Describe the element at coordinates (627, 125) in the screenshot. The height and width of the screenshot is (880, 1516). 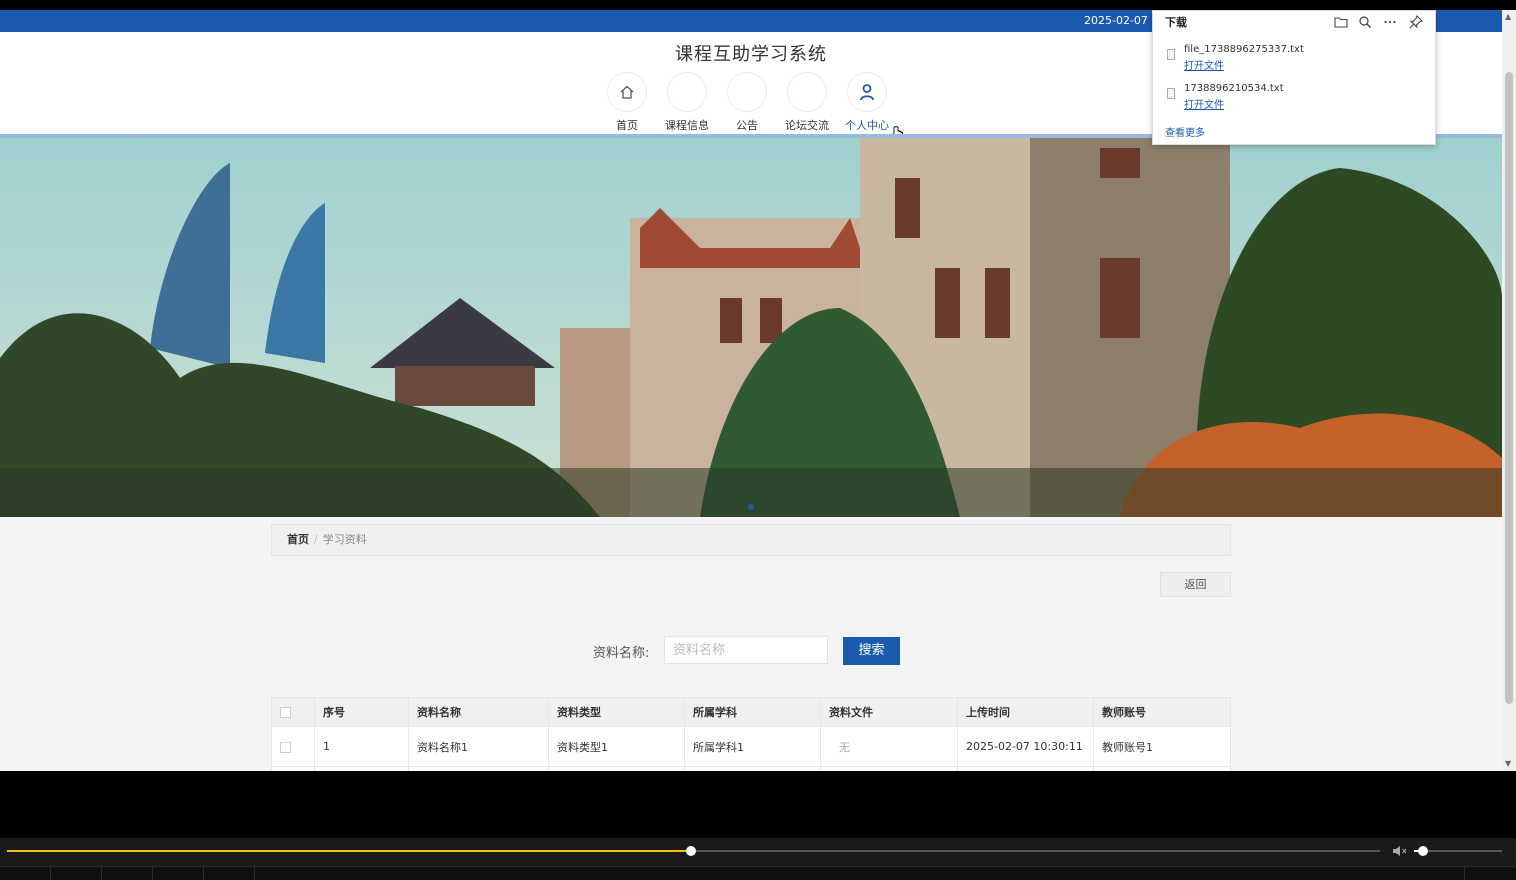
I see `nav-label-home: 首页` at that location.